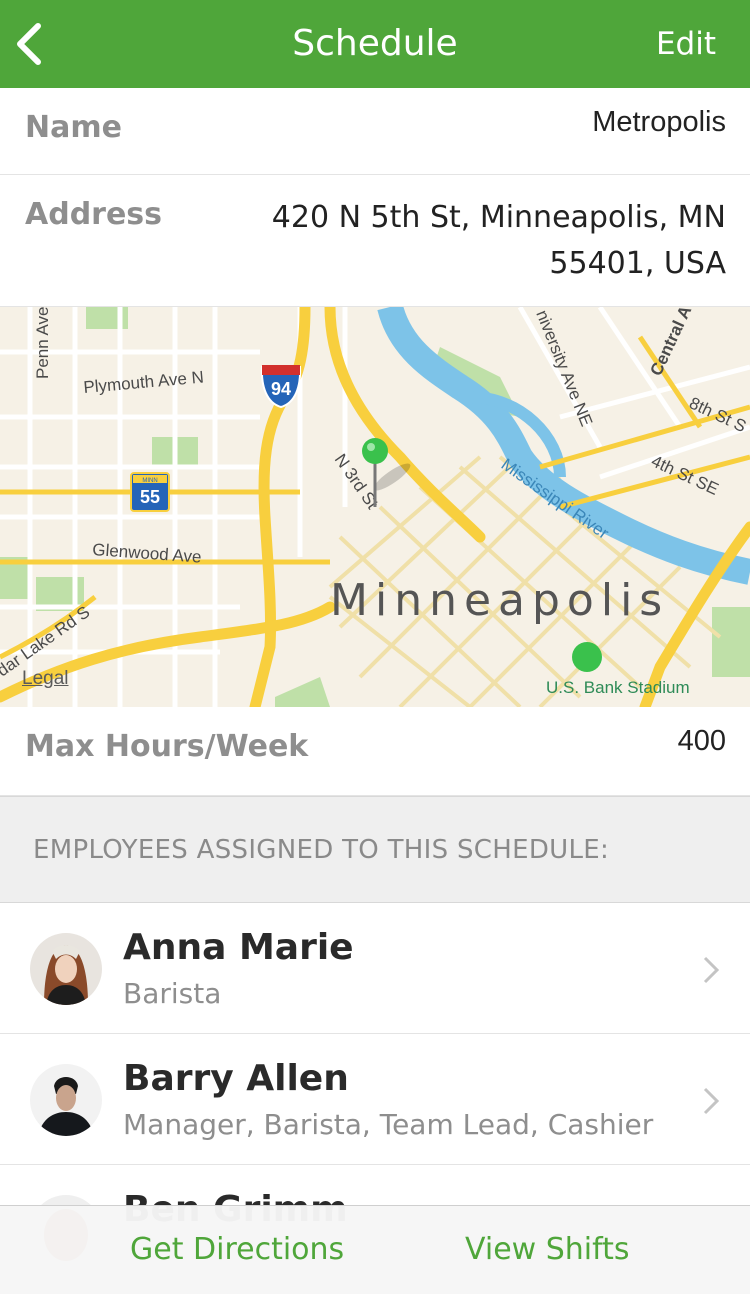  What do you see at coordinates (388, 1124) in the screenshot?
I see `employee-roles: Manager, Barista, Team Lead, Cashier` at bounding box center [388, 1124].